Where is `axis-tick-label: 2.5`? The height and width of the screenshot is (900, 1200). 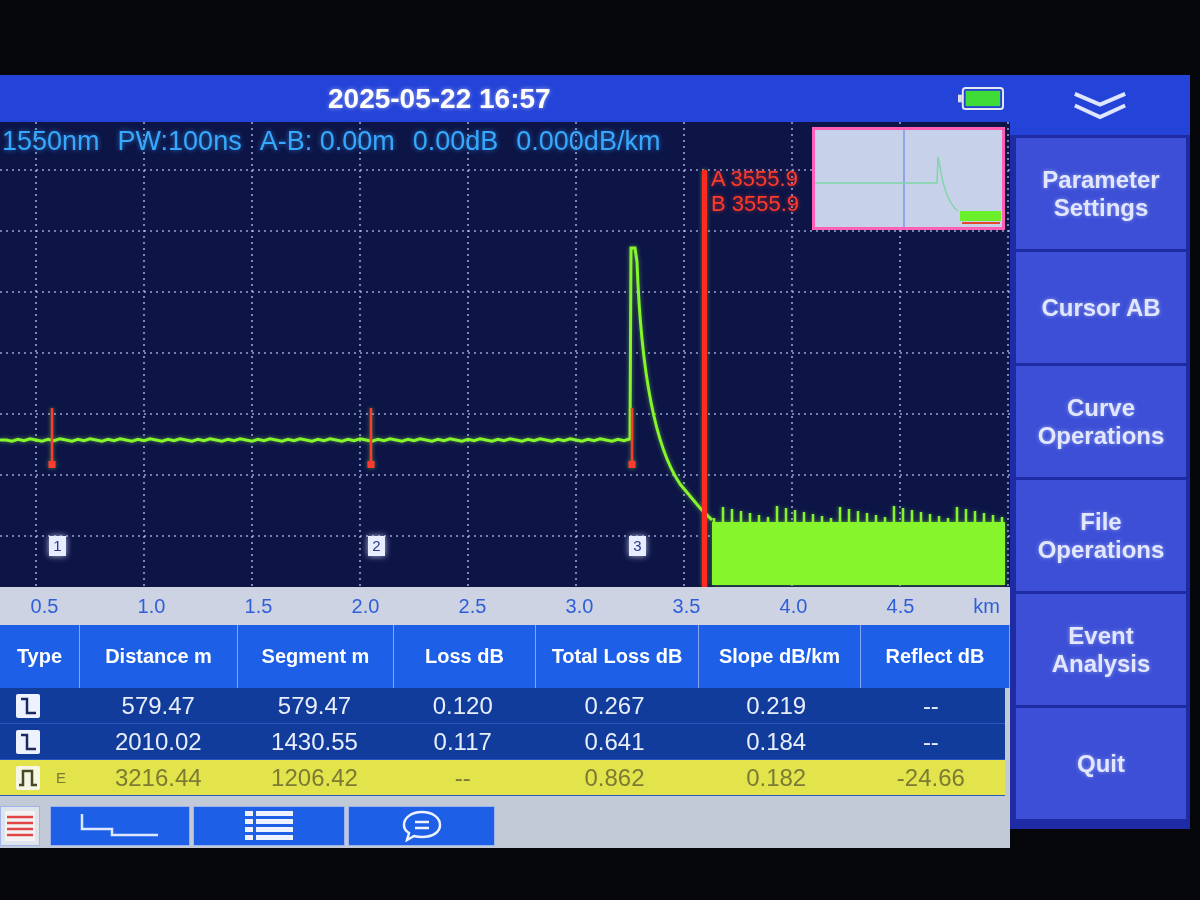 axis-tick-label: 2.5 is located at coordinates (472, 606).